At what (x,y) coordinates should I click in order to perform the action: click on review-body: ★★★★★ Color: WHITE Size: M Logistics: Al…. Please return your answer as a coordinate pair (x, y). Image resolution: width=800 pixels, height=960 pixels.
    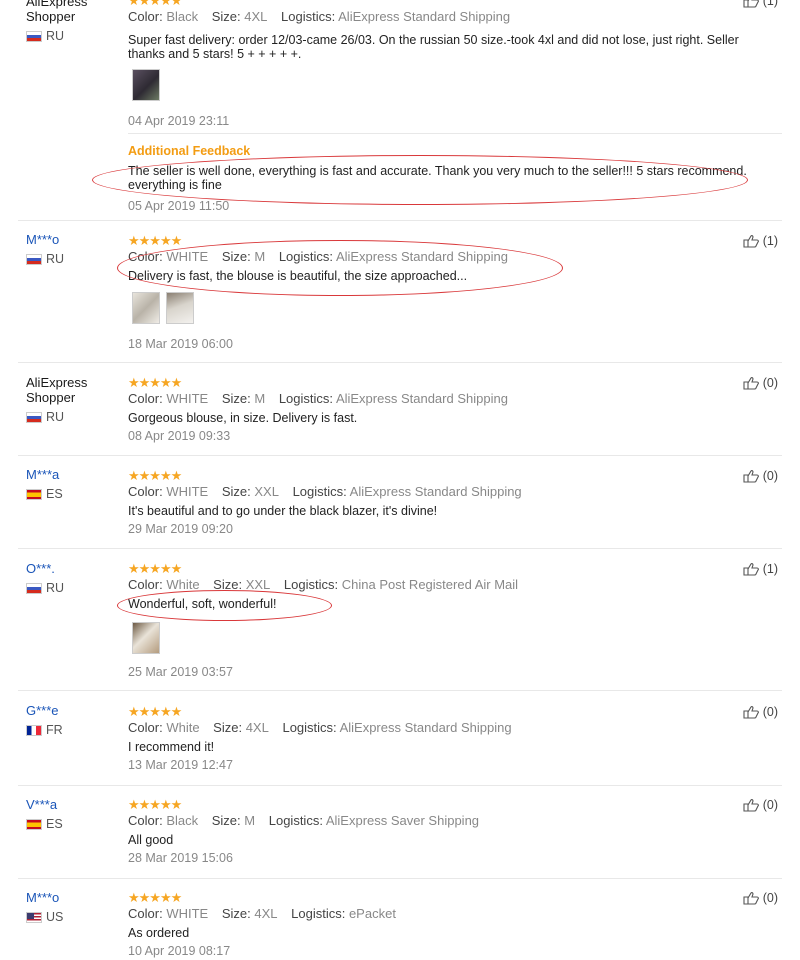
    Looking at the image, I should click on (448, 258).